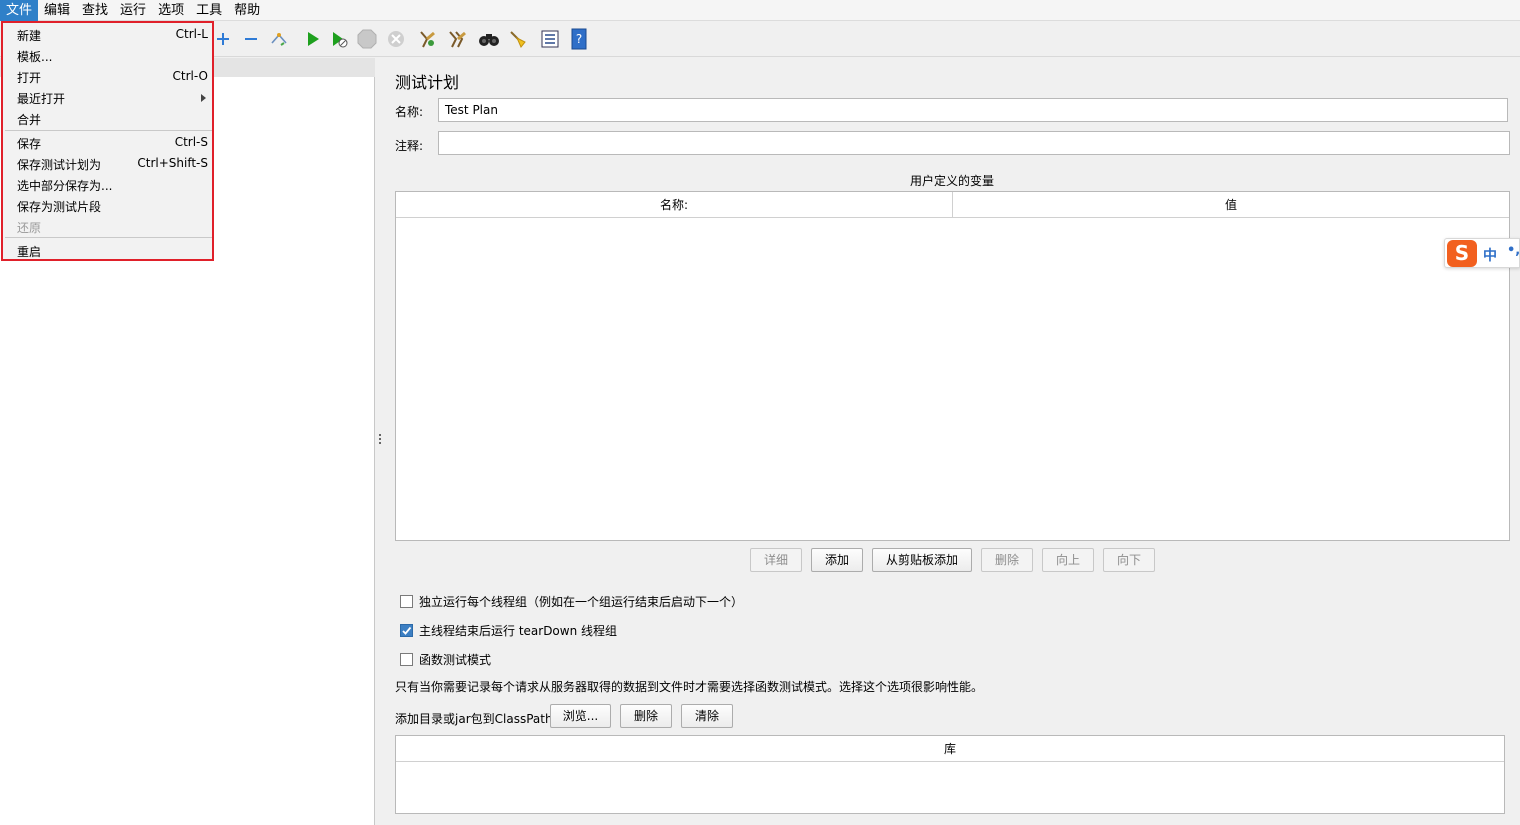 Image resolution: width=1520 pixels, height=825 pixels. I want to click on menu-item-label: 合并, so click(29, 120).